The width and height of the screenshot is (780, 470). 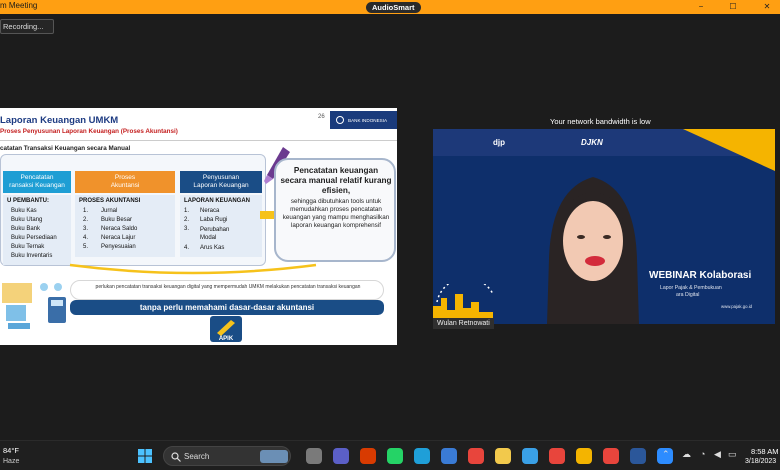 I want to click on list-item: Buku Persediaan, so click(x=34, y=238).